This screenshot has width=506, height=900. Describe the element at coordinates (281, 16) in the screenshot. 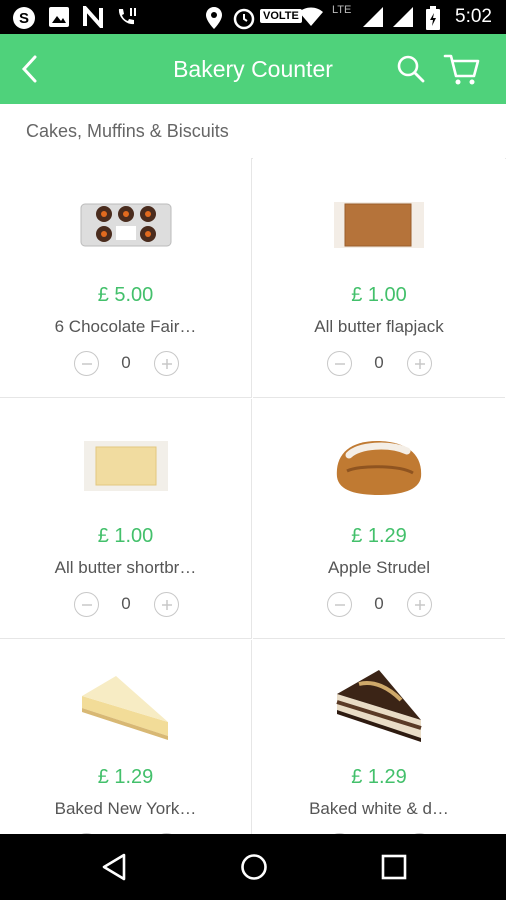

I see `volte-icon: VOLTE` at that location.